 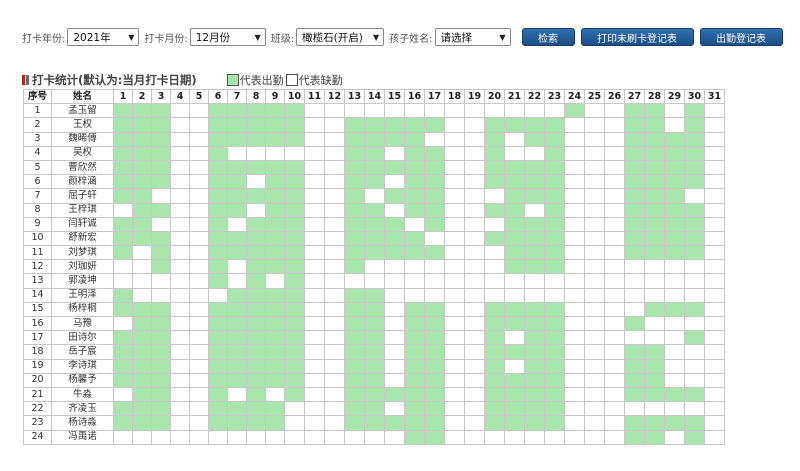 What do you see at coordinates (37, 267) in the screenshot?
I see `row-index: 12` at bounding box center [37, 267].